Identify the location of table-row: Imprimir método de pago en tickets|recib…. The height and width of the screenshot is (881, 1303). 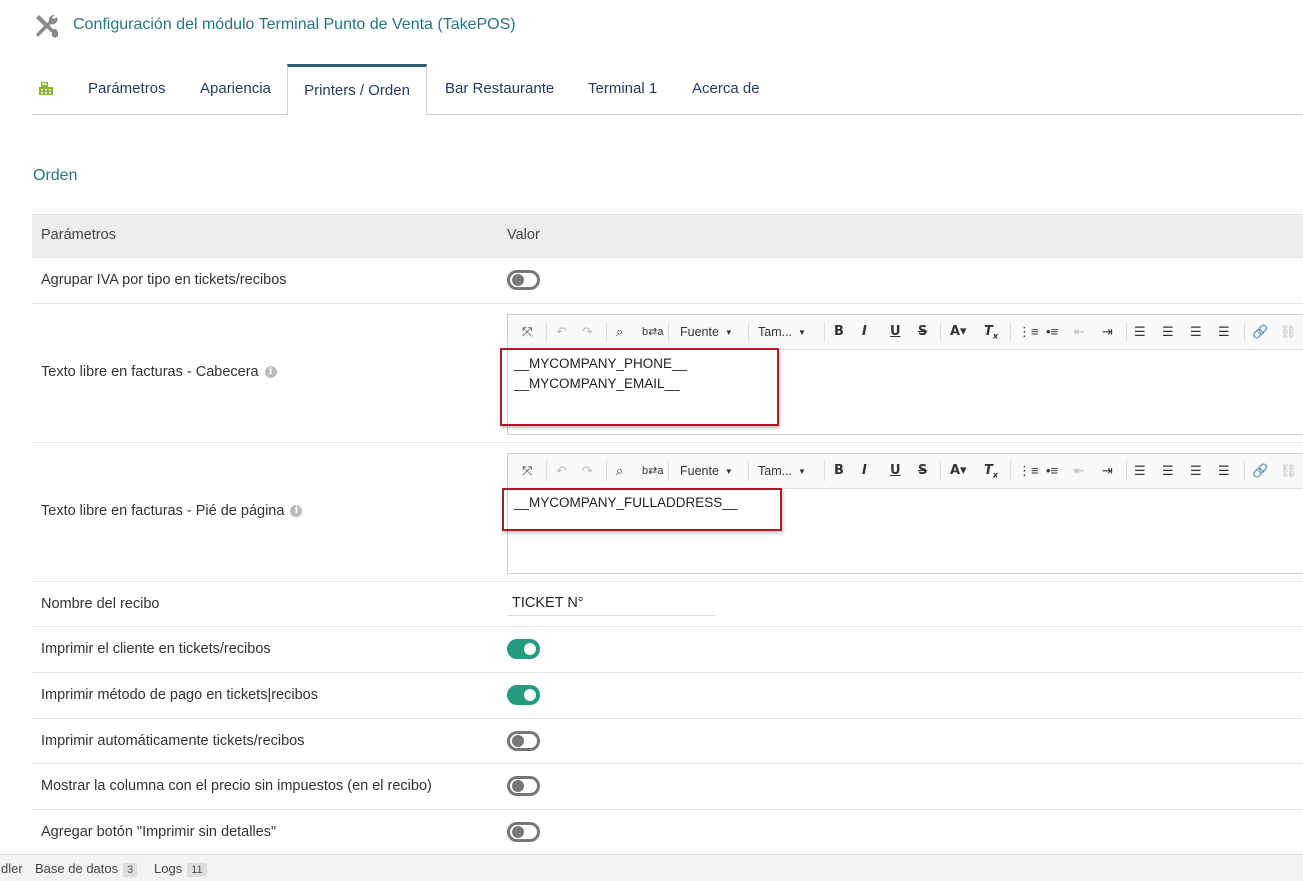
(667, 696).